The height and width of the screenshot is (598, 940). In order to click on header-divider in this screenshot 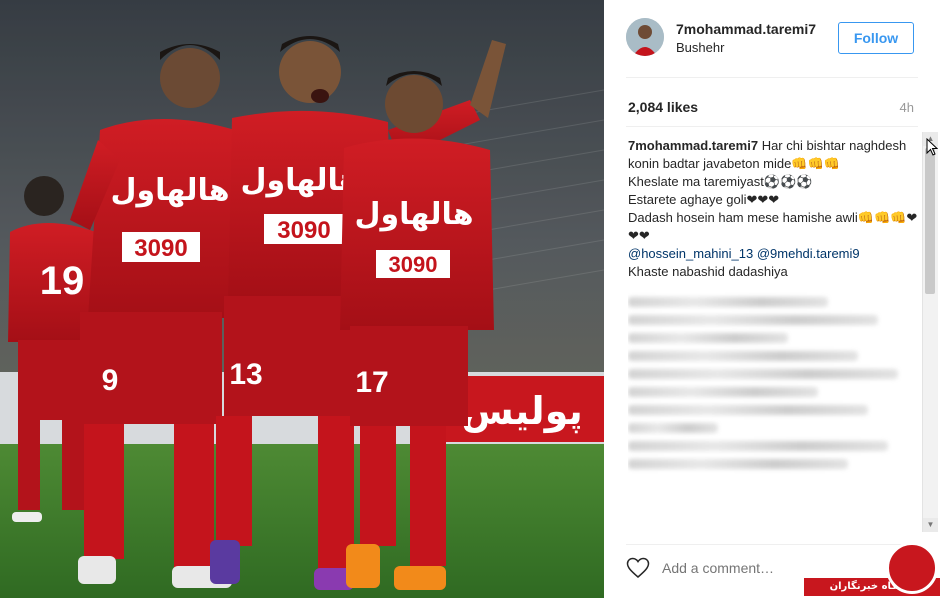, I will do `click(772, 77)`.